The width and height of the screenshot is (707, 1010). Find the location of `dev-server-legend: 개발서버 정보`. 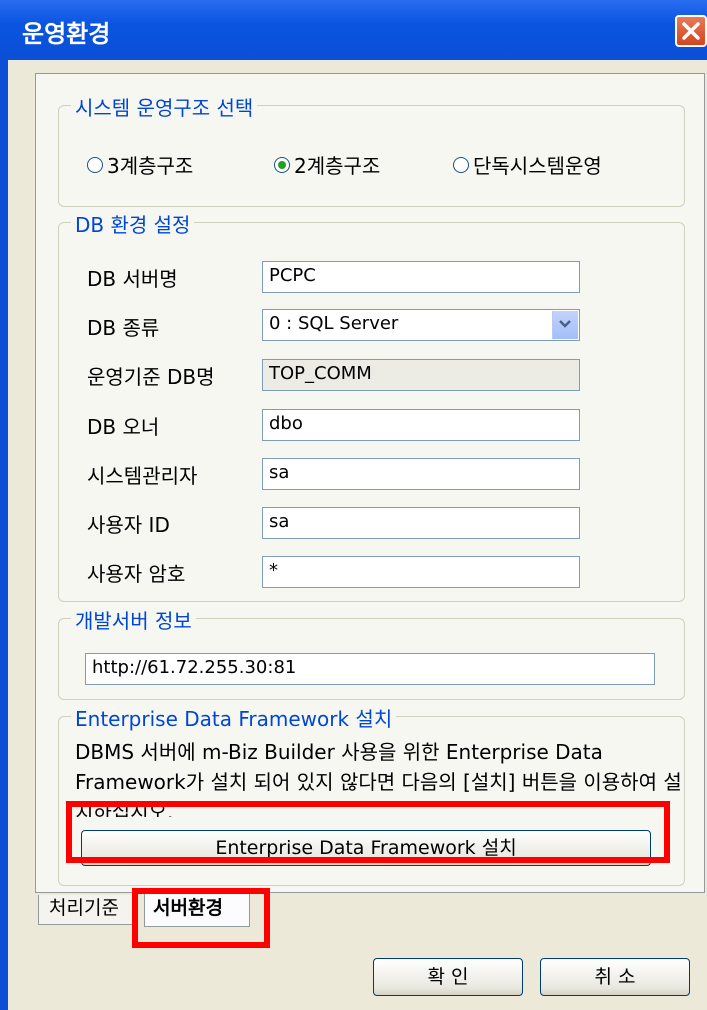

dev-server-legend: 개발서버 정보 is located at coordinates (133, 619).